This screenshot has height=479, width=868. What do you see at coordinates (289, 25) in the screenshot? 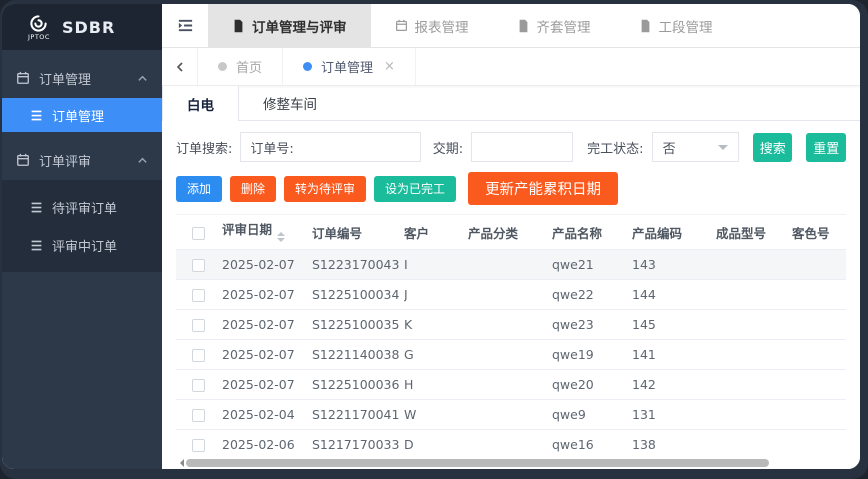
I see `top-tab-order-management-review: 订单管理与评审` at bounding box center [289, 25].